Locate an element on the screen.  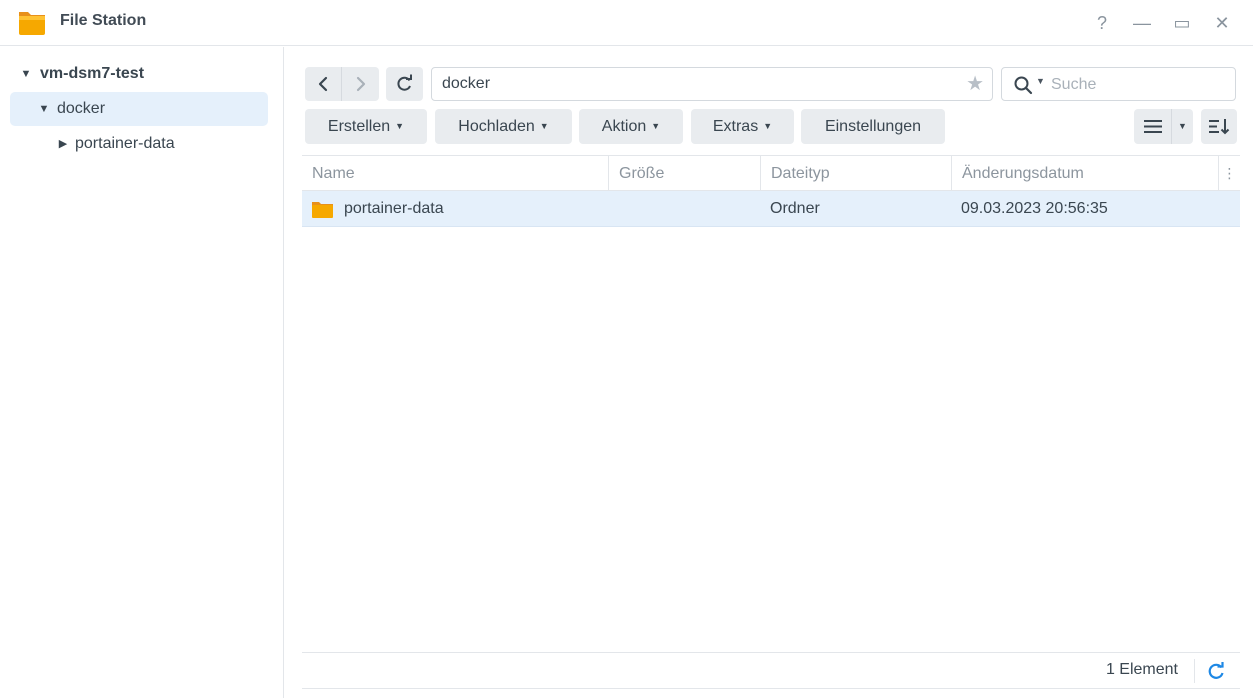
column-menu-icon: ⋮ is located at coordinates (1229, 173).